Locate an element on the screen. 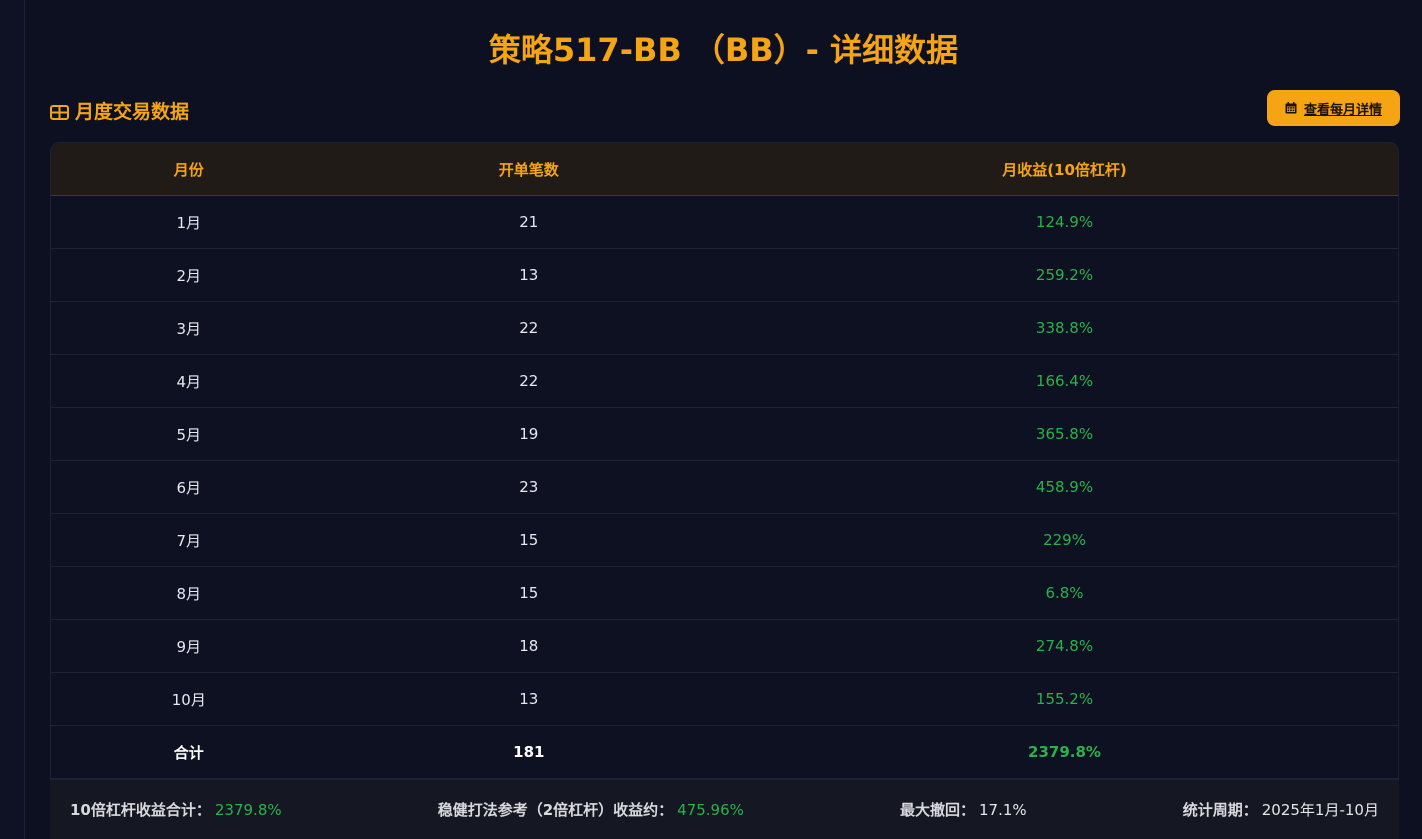 The image size is (1422, 839). total-count: 181 is located at coordinates (529, 752).